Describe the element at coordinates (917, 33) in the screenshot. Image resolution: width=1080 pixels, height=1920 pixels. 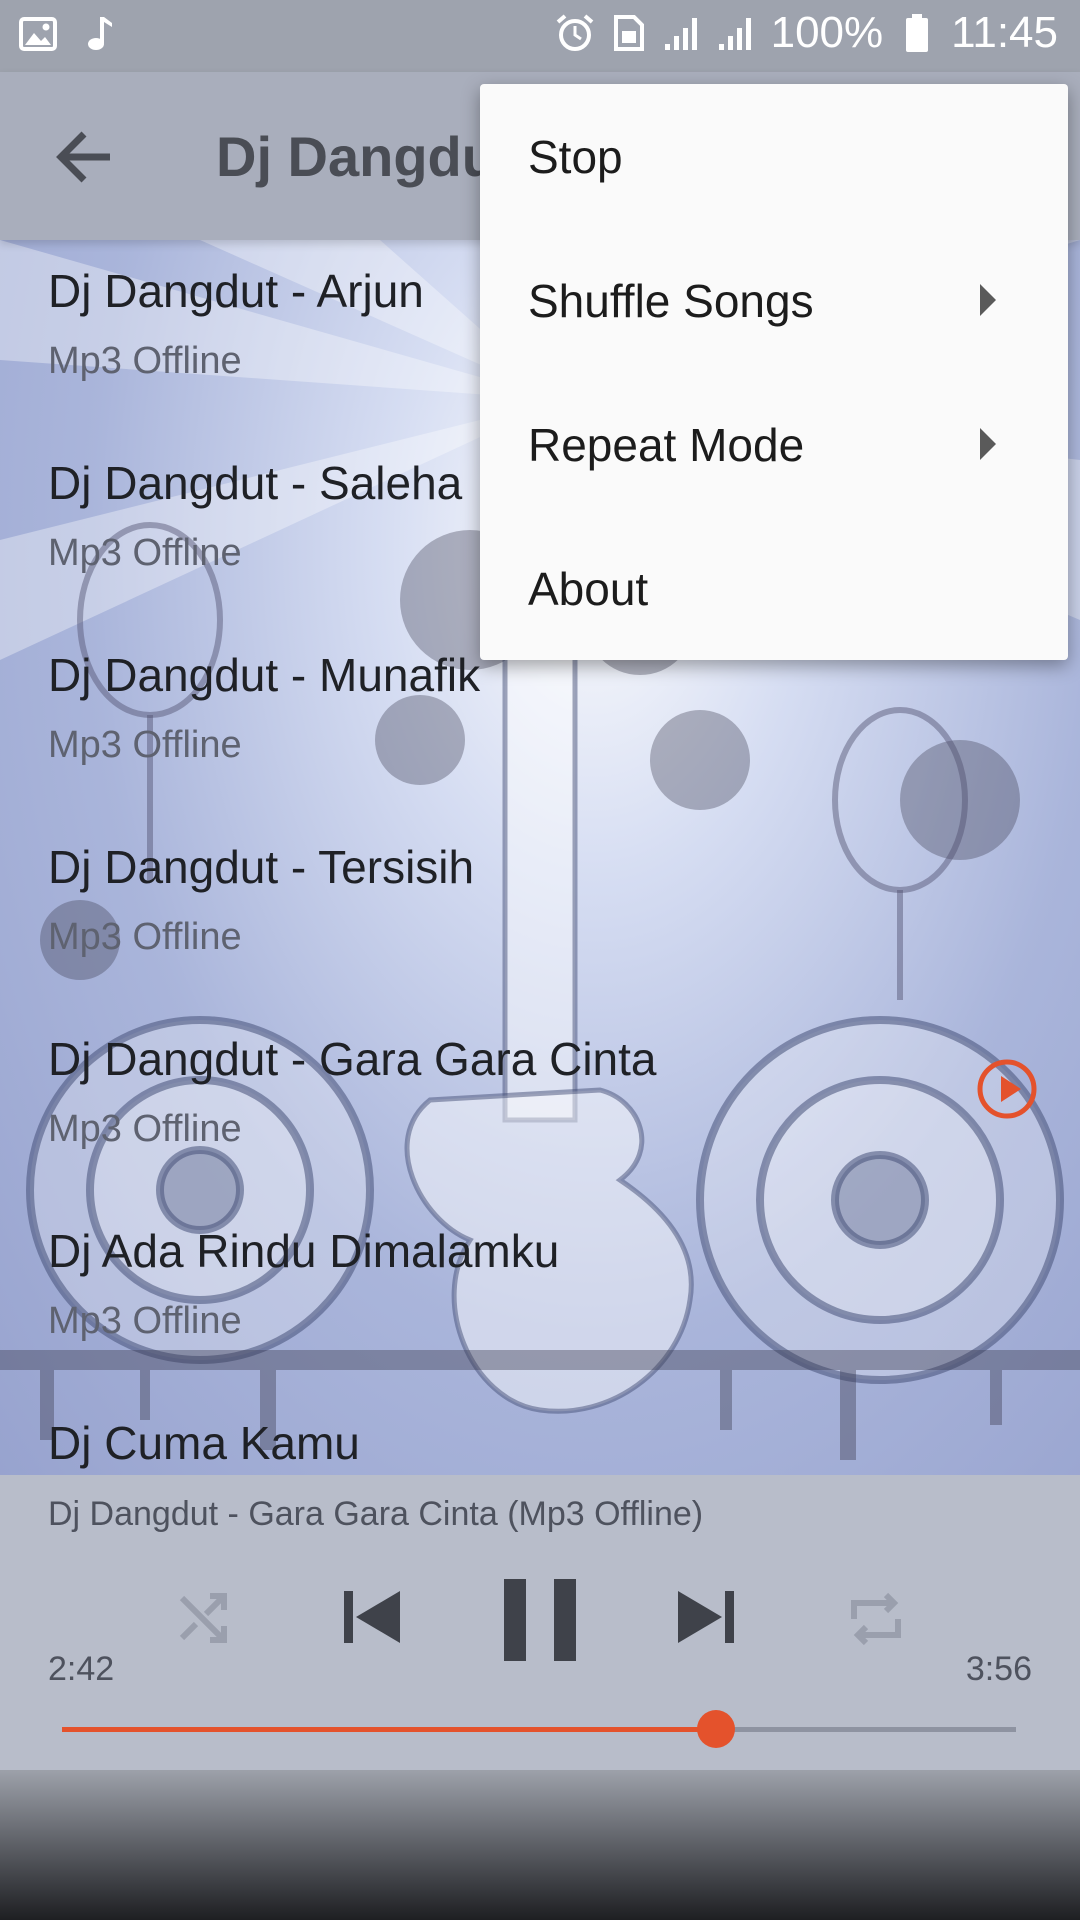
I see `battery-icon` at that location.